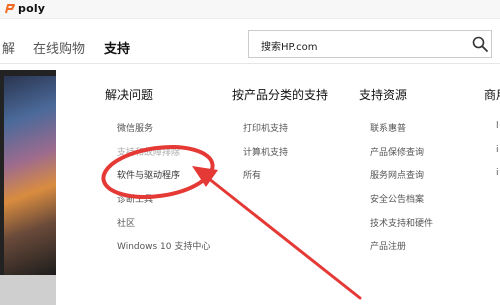 The height and width of the screenshot is (305, 500). Describe the element at coordinates (250, 9) in the screenshot. I see `top-bar: poly` at that location.